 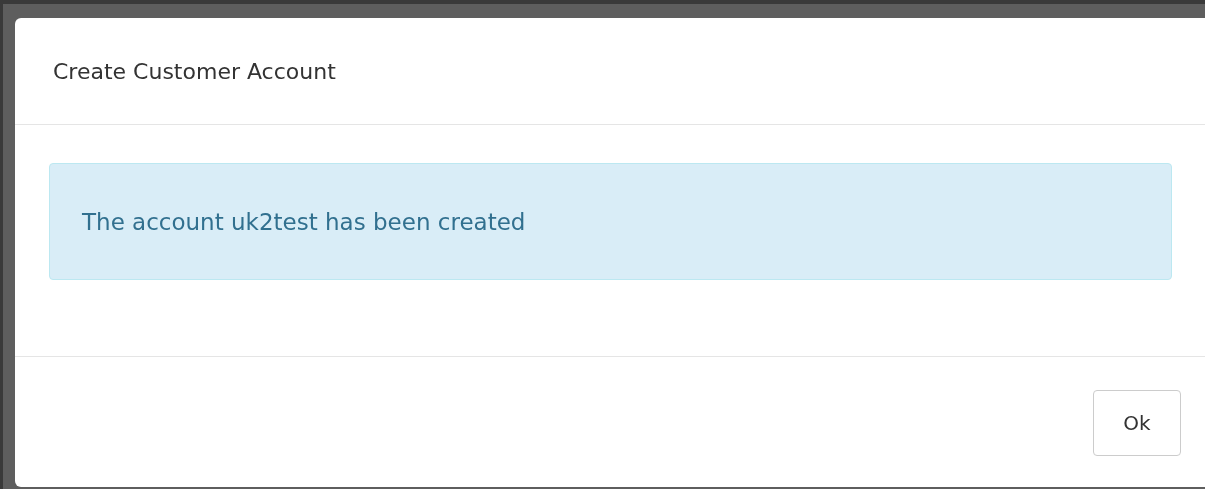 What do you see at coordinates (1137, 423) in the screenshot?
I see `ok-button: Ok` at bounding box center [1137, 423].